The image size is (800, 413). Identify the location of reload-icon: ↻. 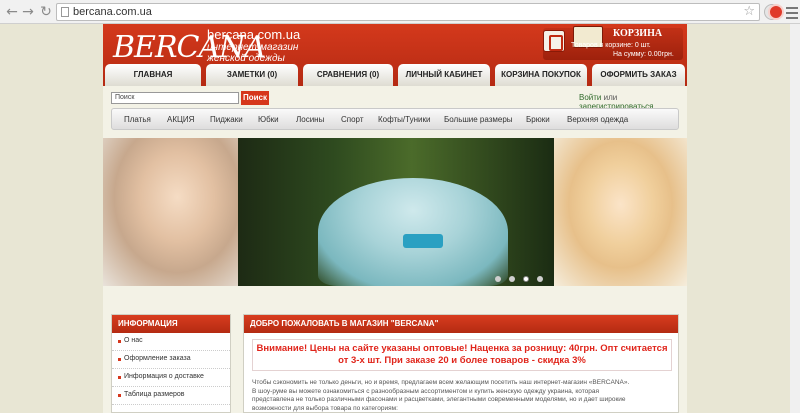
(46, 12).